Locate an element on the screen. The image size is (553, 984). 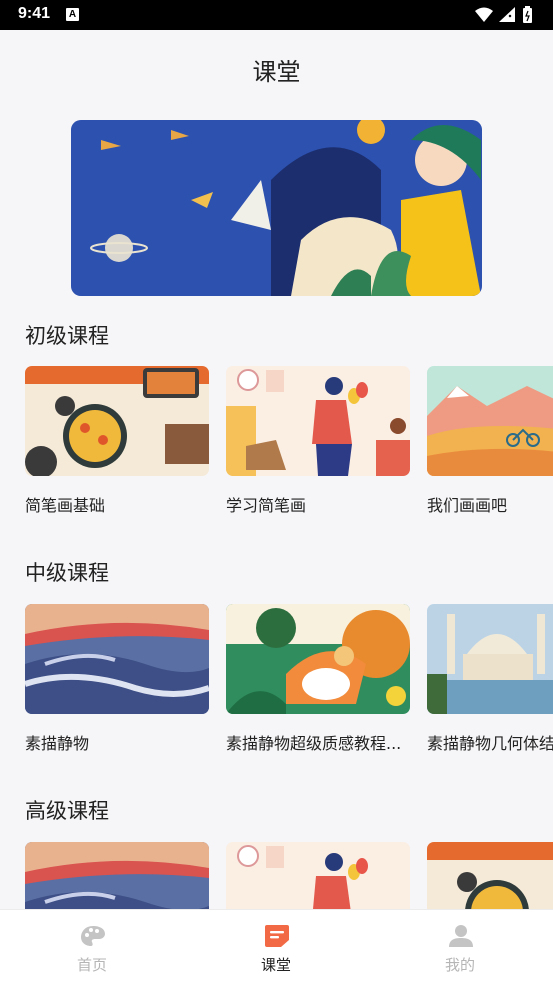
classroom-icon is located at coordinates (277, 936).